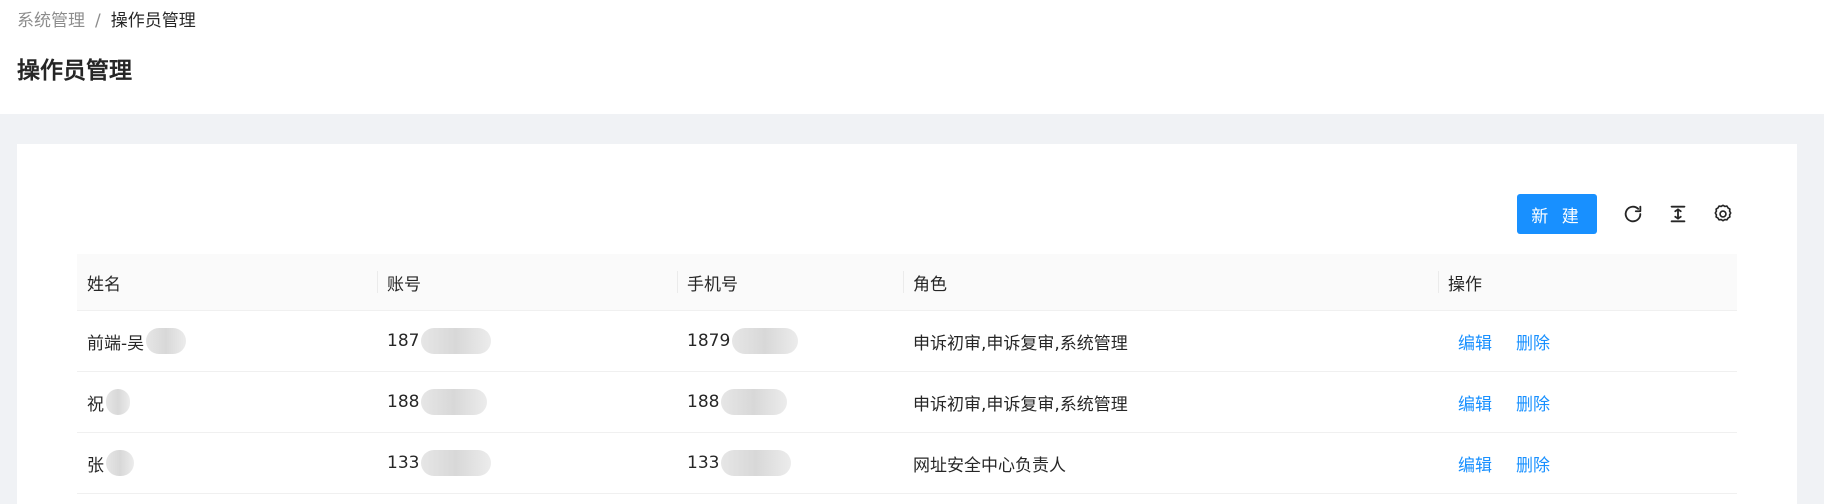  I want to click on column-header-account: 账号, so click(527, 282).